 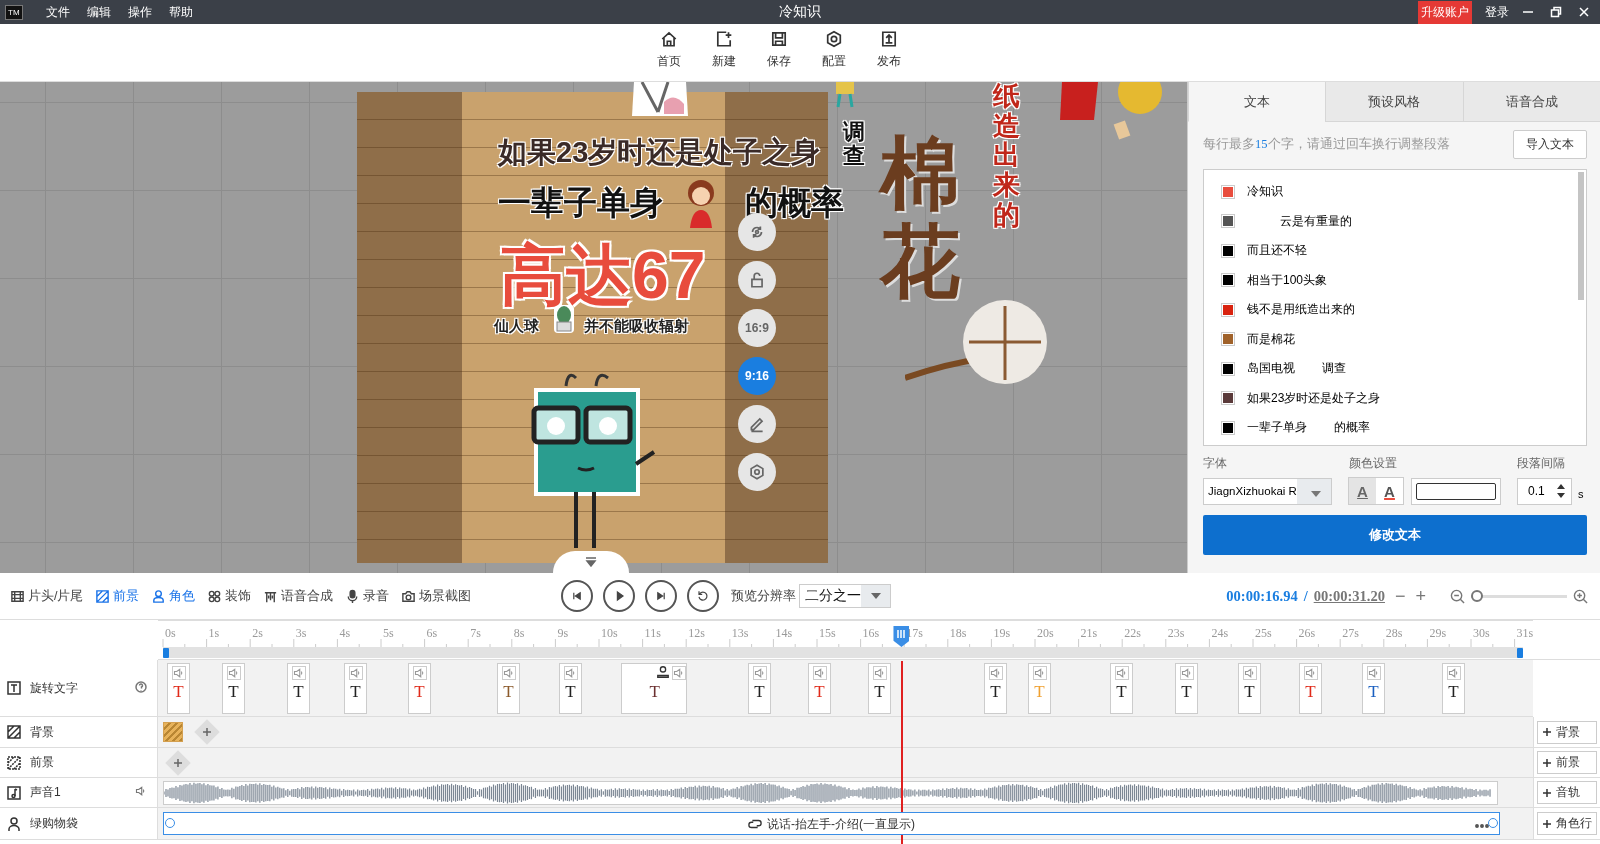 I want to click on add-track-button: 背景, so click(x=1567, y=732).